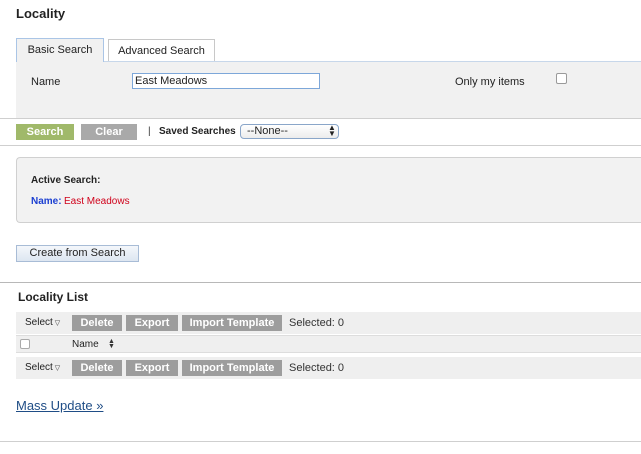 This screenshot has height=454, width=641. What do you see at coordinates (197, 131) in the screenshot?
I see `saved-searches-label: Saved Searches` at bounding box center [197, 131].